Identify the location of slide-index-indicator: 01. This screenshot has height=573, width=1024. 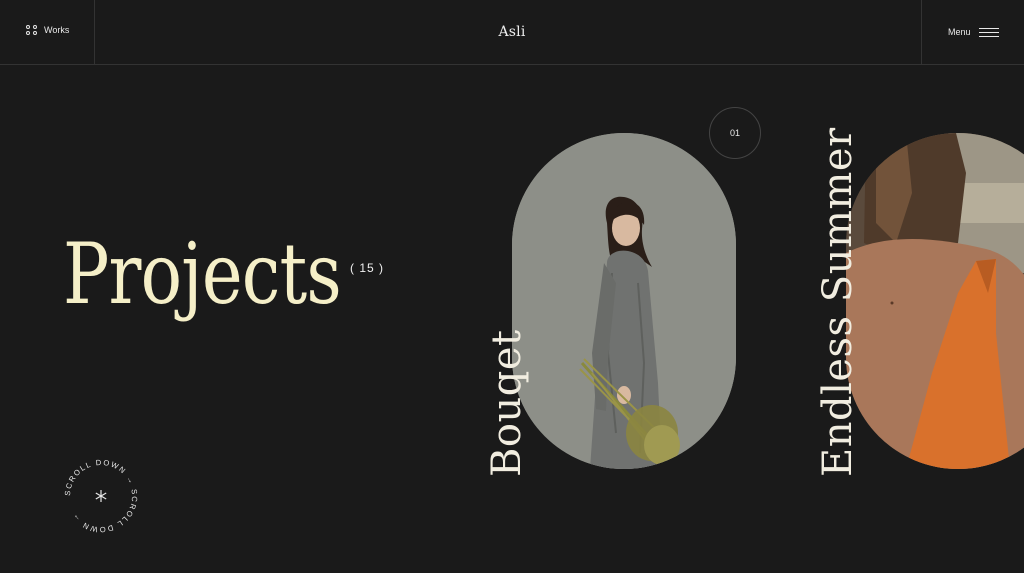
(735, 133).